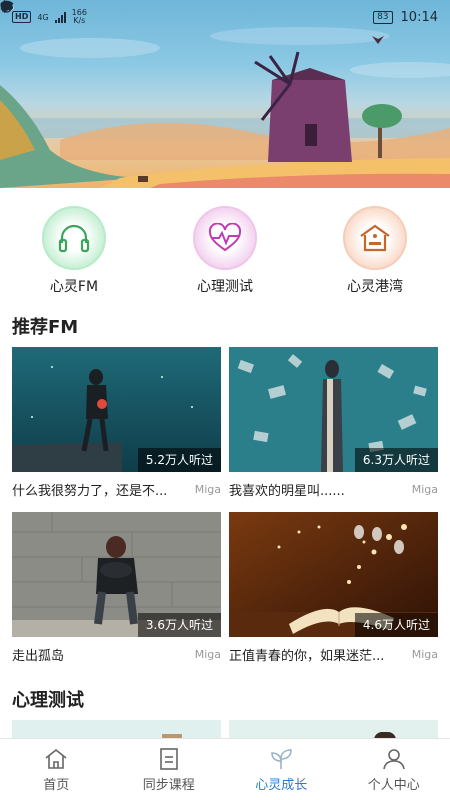 The width and height of the screenshot is (450, 800). I want to click on network-speed: 166 K/s, so click(79, 17).